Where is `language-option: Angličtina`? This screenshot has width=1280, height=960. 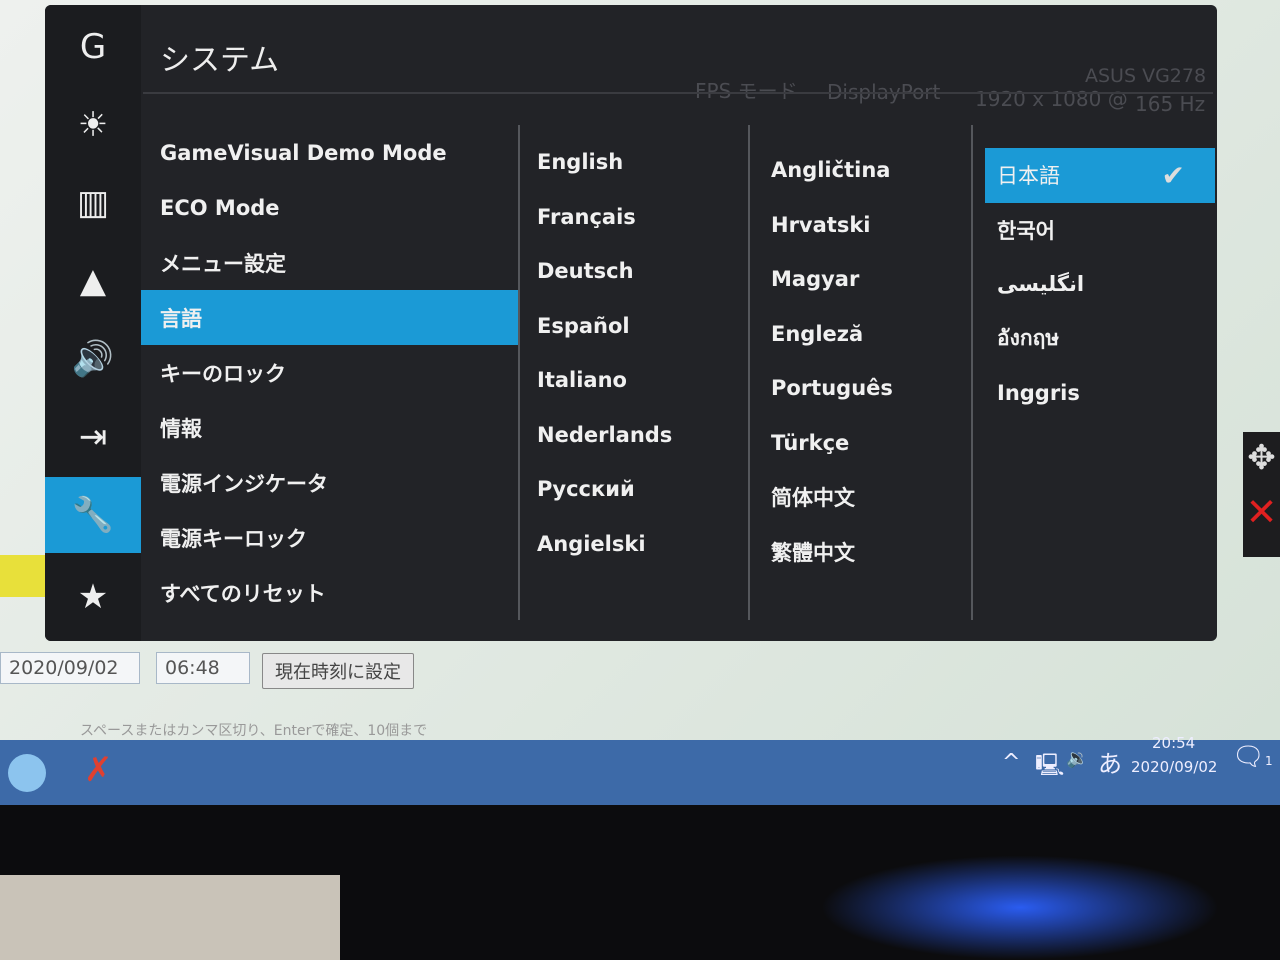 language-option: Angličtina is located at coordinates (864, 170).